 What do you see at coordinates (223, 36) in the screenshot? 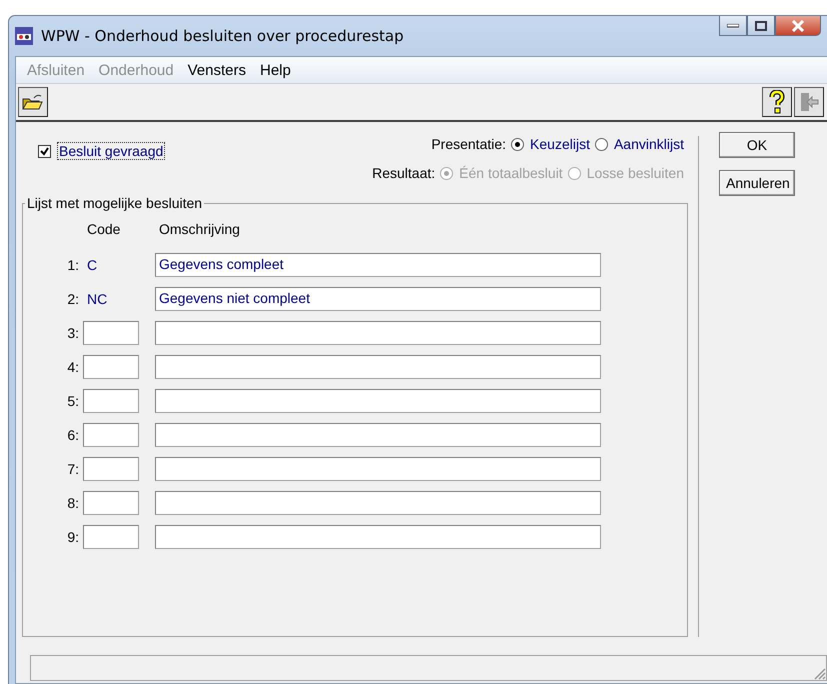
I see `window-title: WPW - Onderhoud besluiten over procedurestap` at bounding box center [223, 36].